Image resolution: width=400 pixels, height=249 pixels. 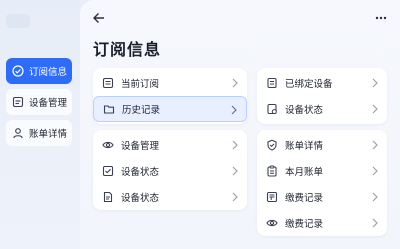 What do you see at coordinates (272, 83) in the screenshot?
I see `document-icon` at bounding box center [272, 83].